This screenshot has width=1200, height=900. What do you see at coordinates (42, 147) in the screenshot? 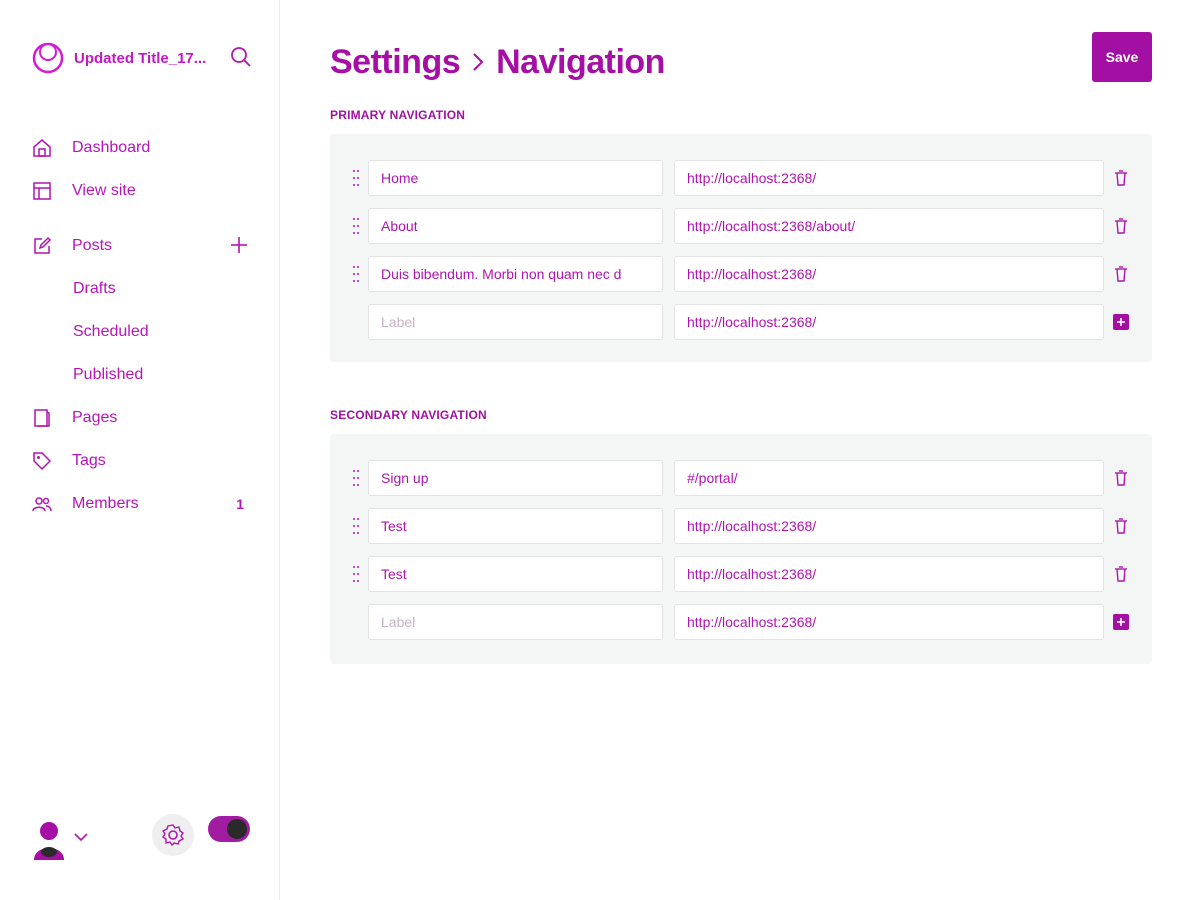
I see `home-icon` at bounding box center [42, 147].